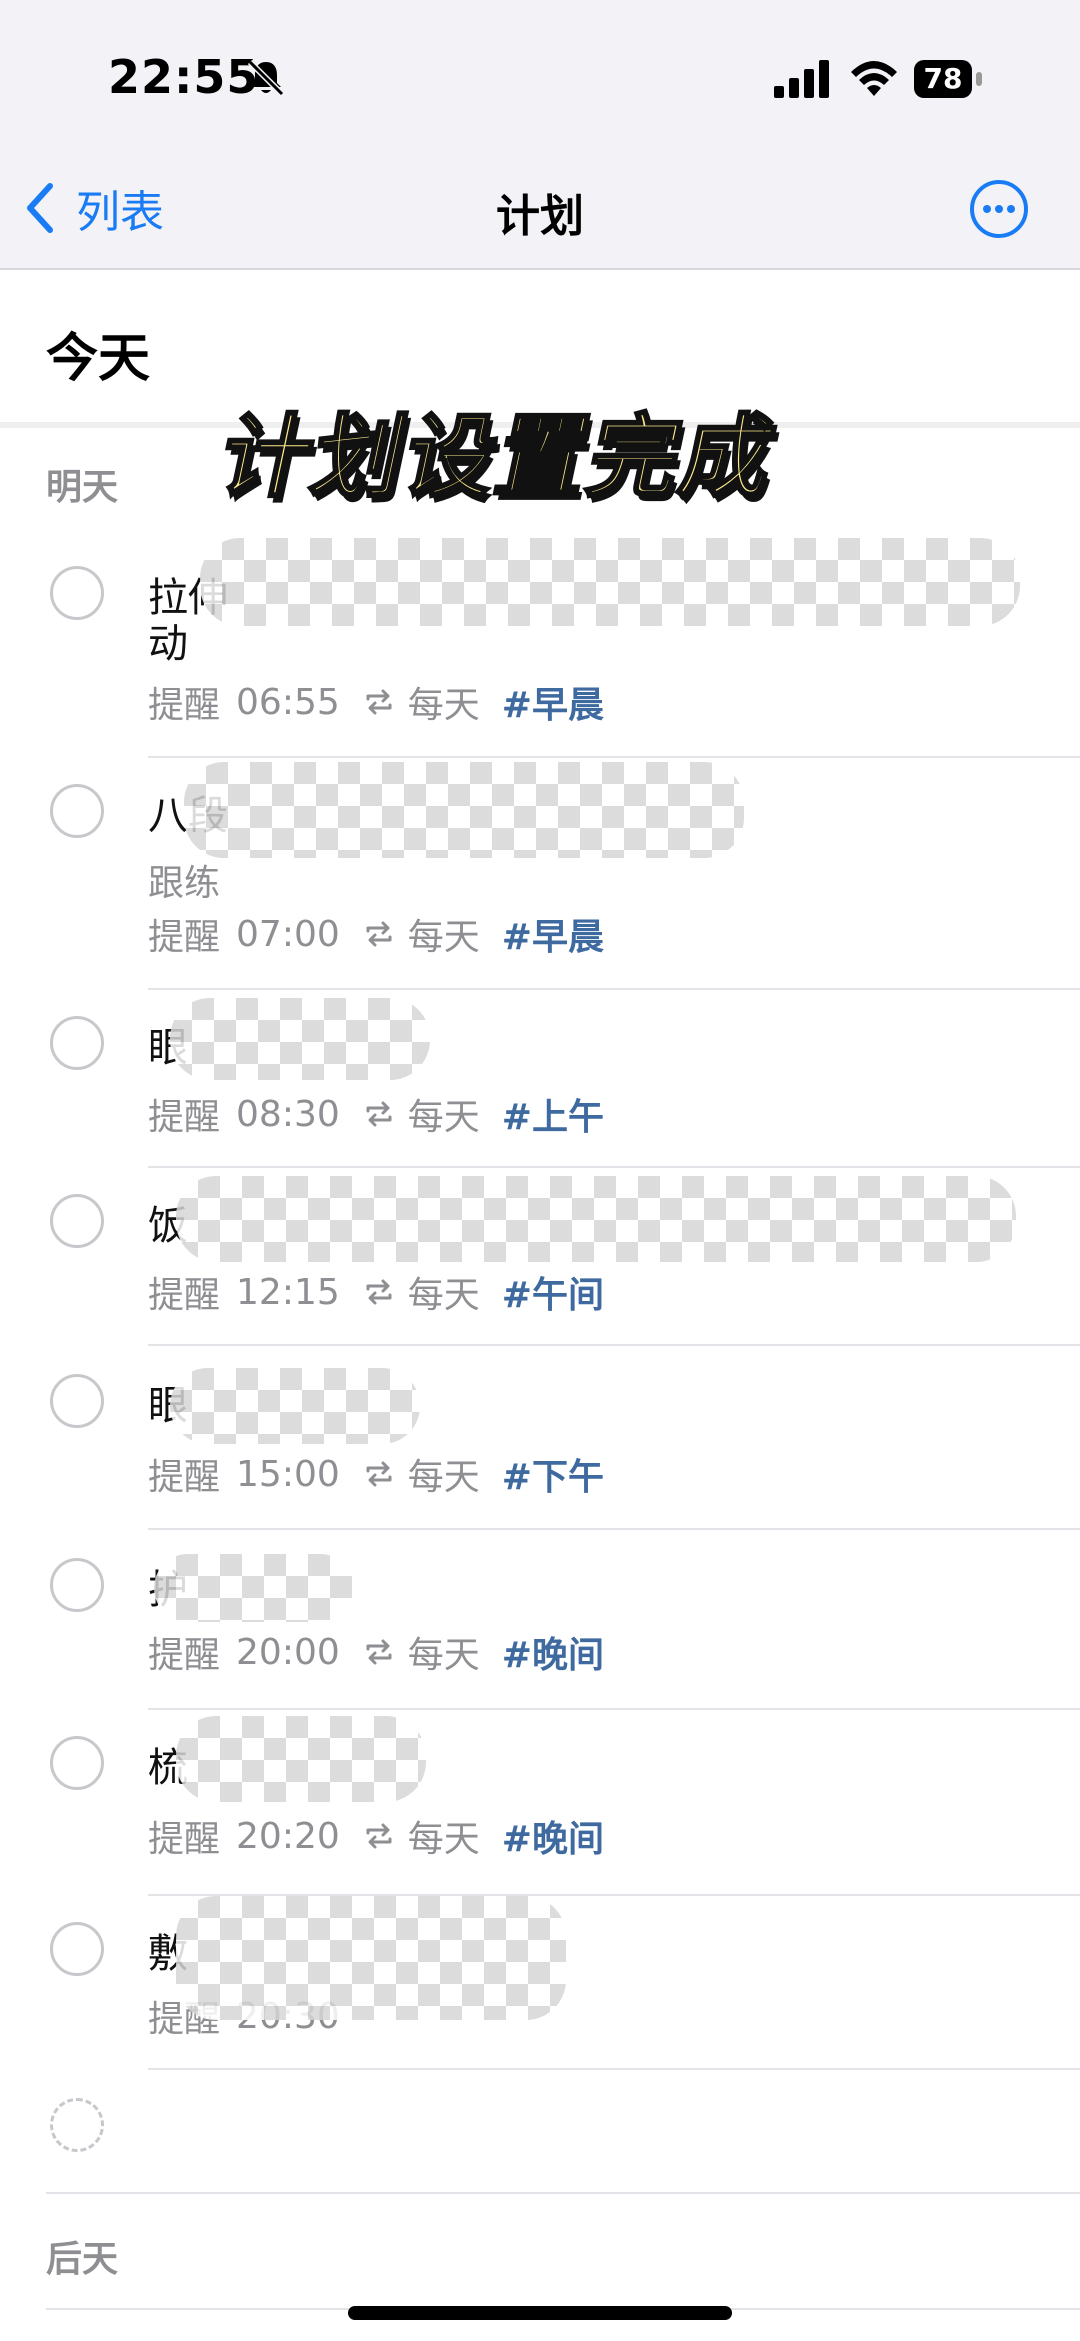 The height and width of the screenshot is (2341, 1080). I want to click on cellular-signal-icon, so click(801, 79).